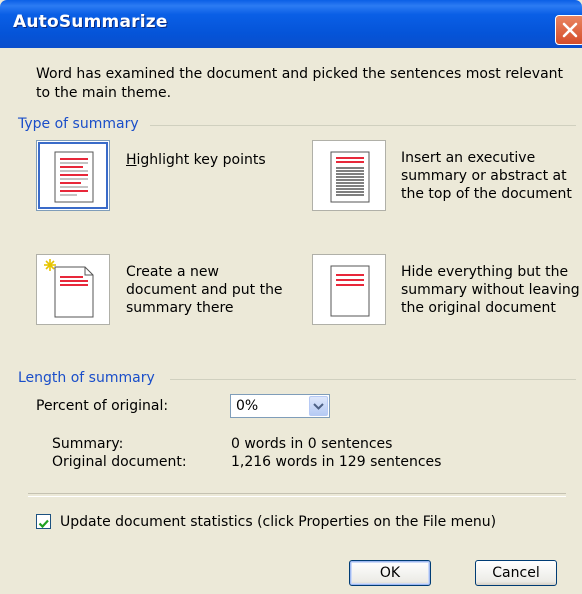 The height and width of the screenshot is (594, 582). What do you see at coordinates (69, 288) in the screenshot?
I see `new-document-icon` at bounding box center [69, 288].